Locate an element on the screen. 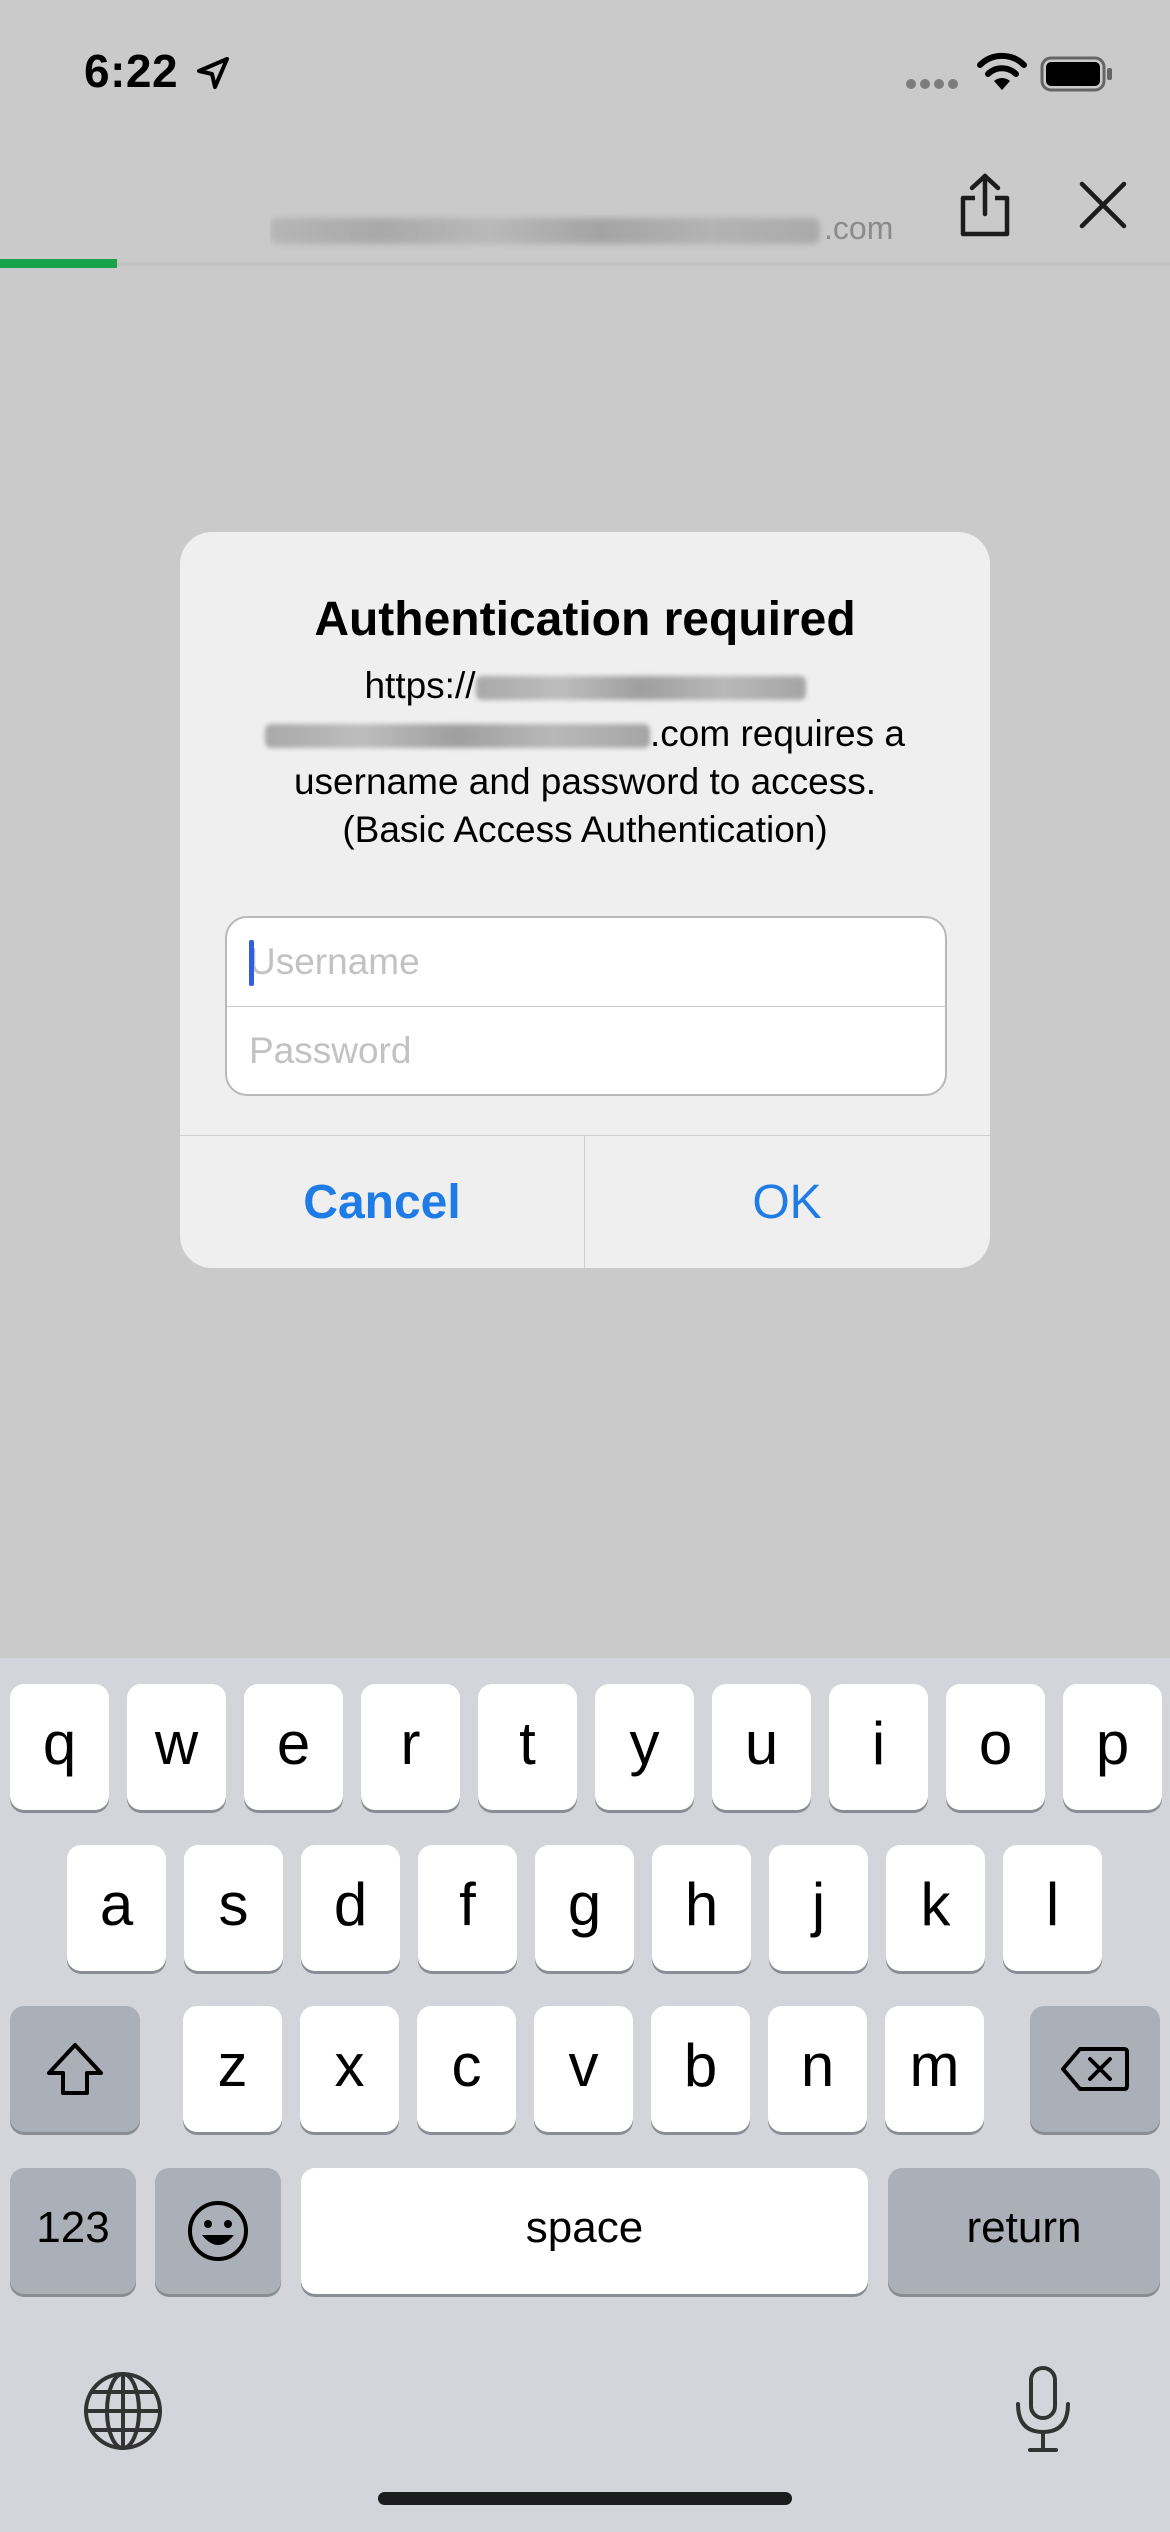 The image size is (1170, 2532). redacted-host is located at coordinates (640, 688).